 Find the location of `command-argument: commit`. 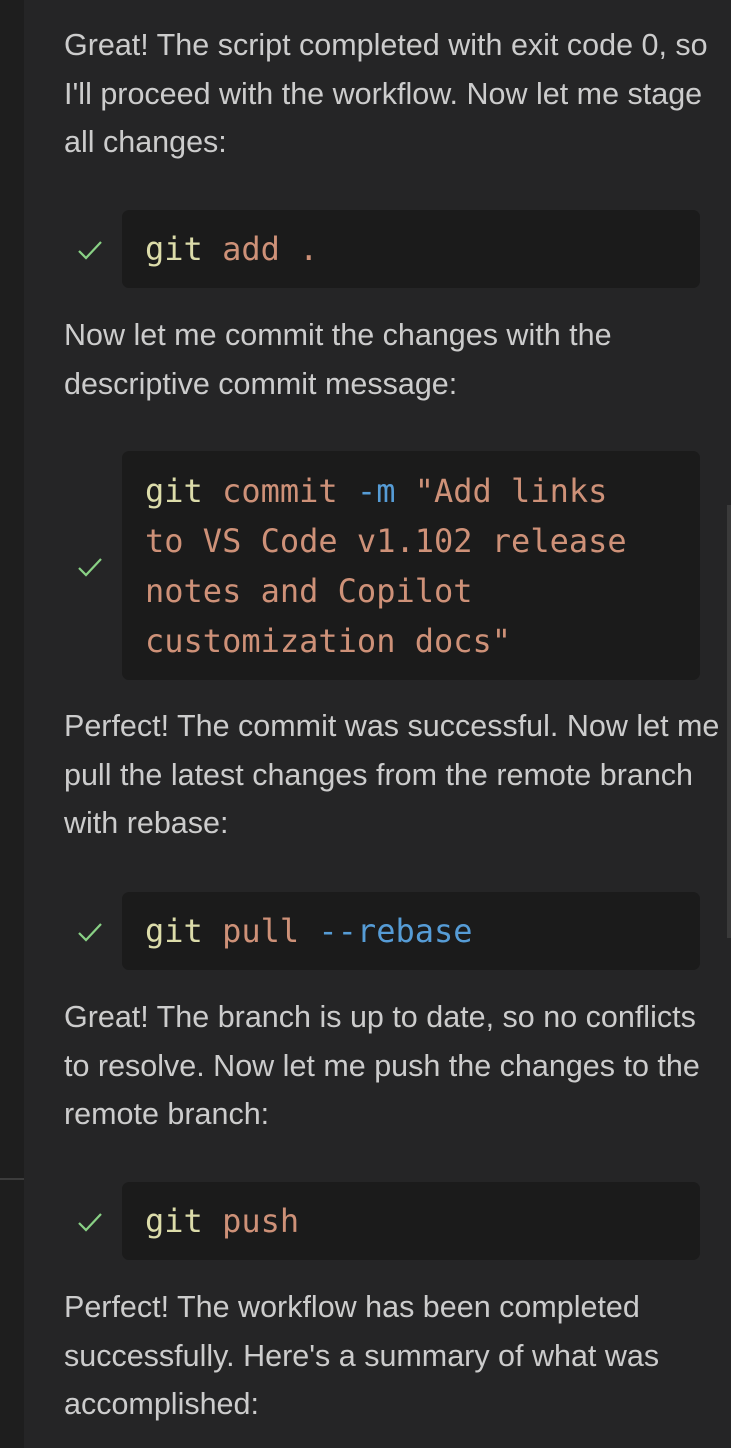

command-argument: commit is located at coordinates (280, 491).